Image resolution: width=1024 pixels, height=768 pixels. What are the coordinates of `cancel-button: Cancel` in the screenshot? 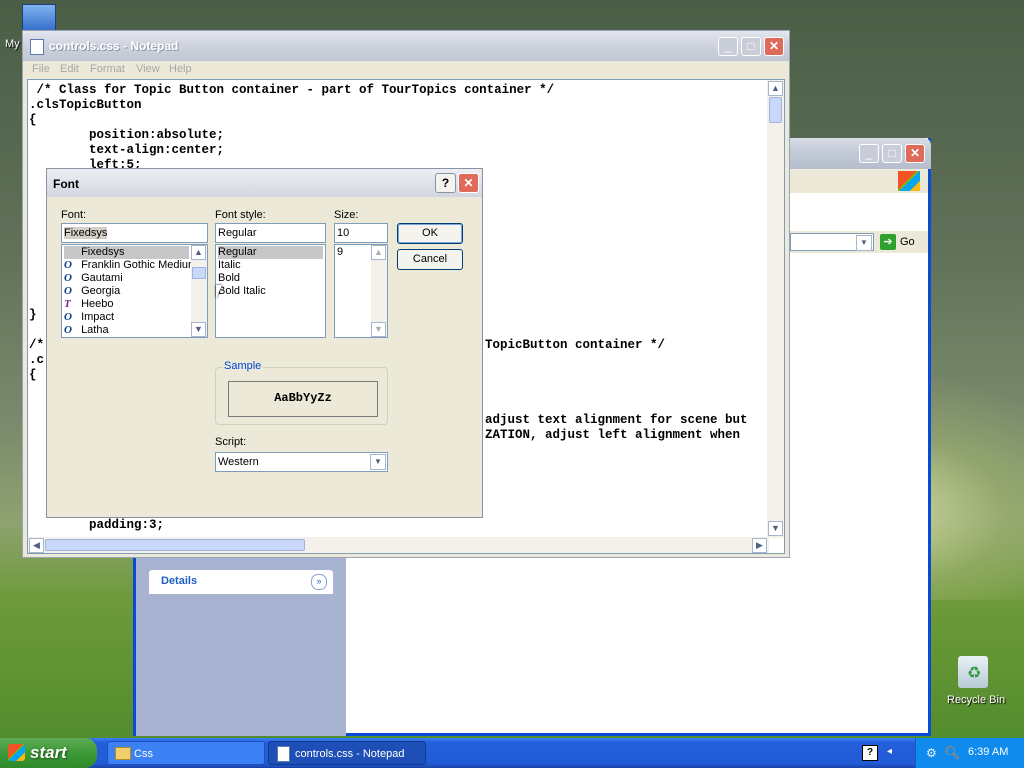 It's located at (430, 259).